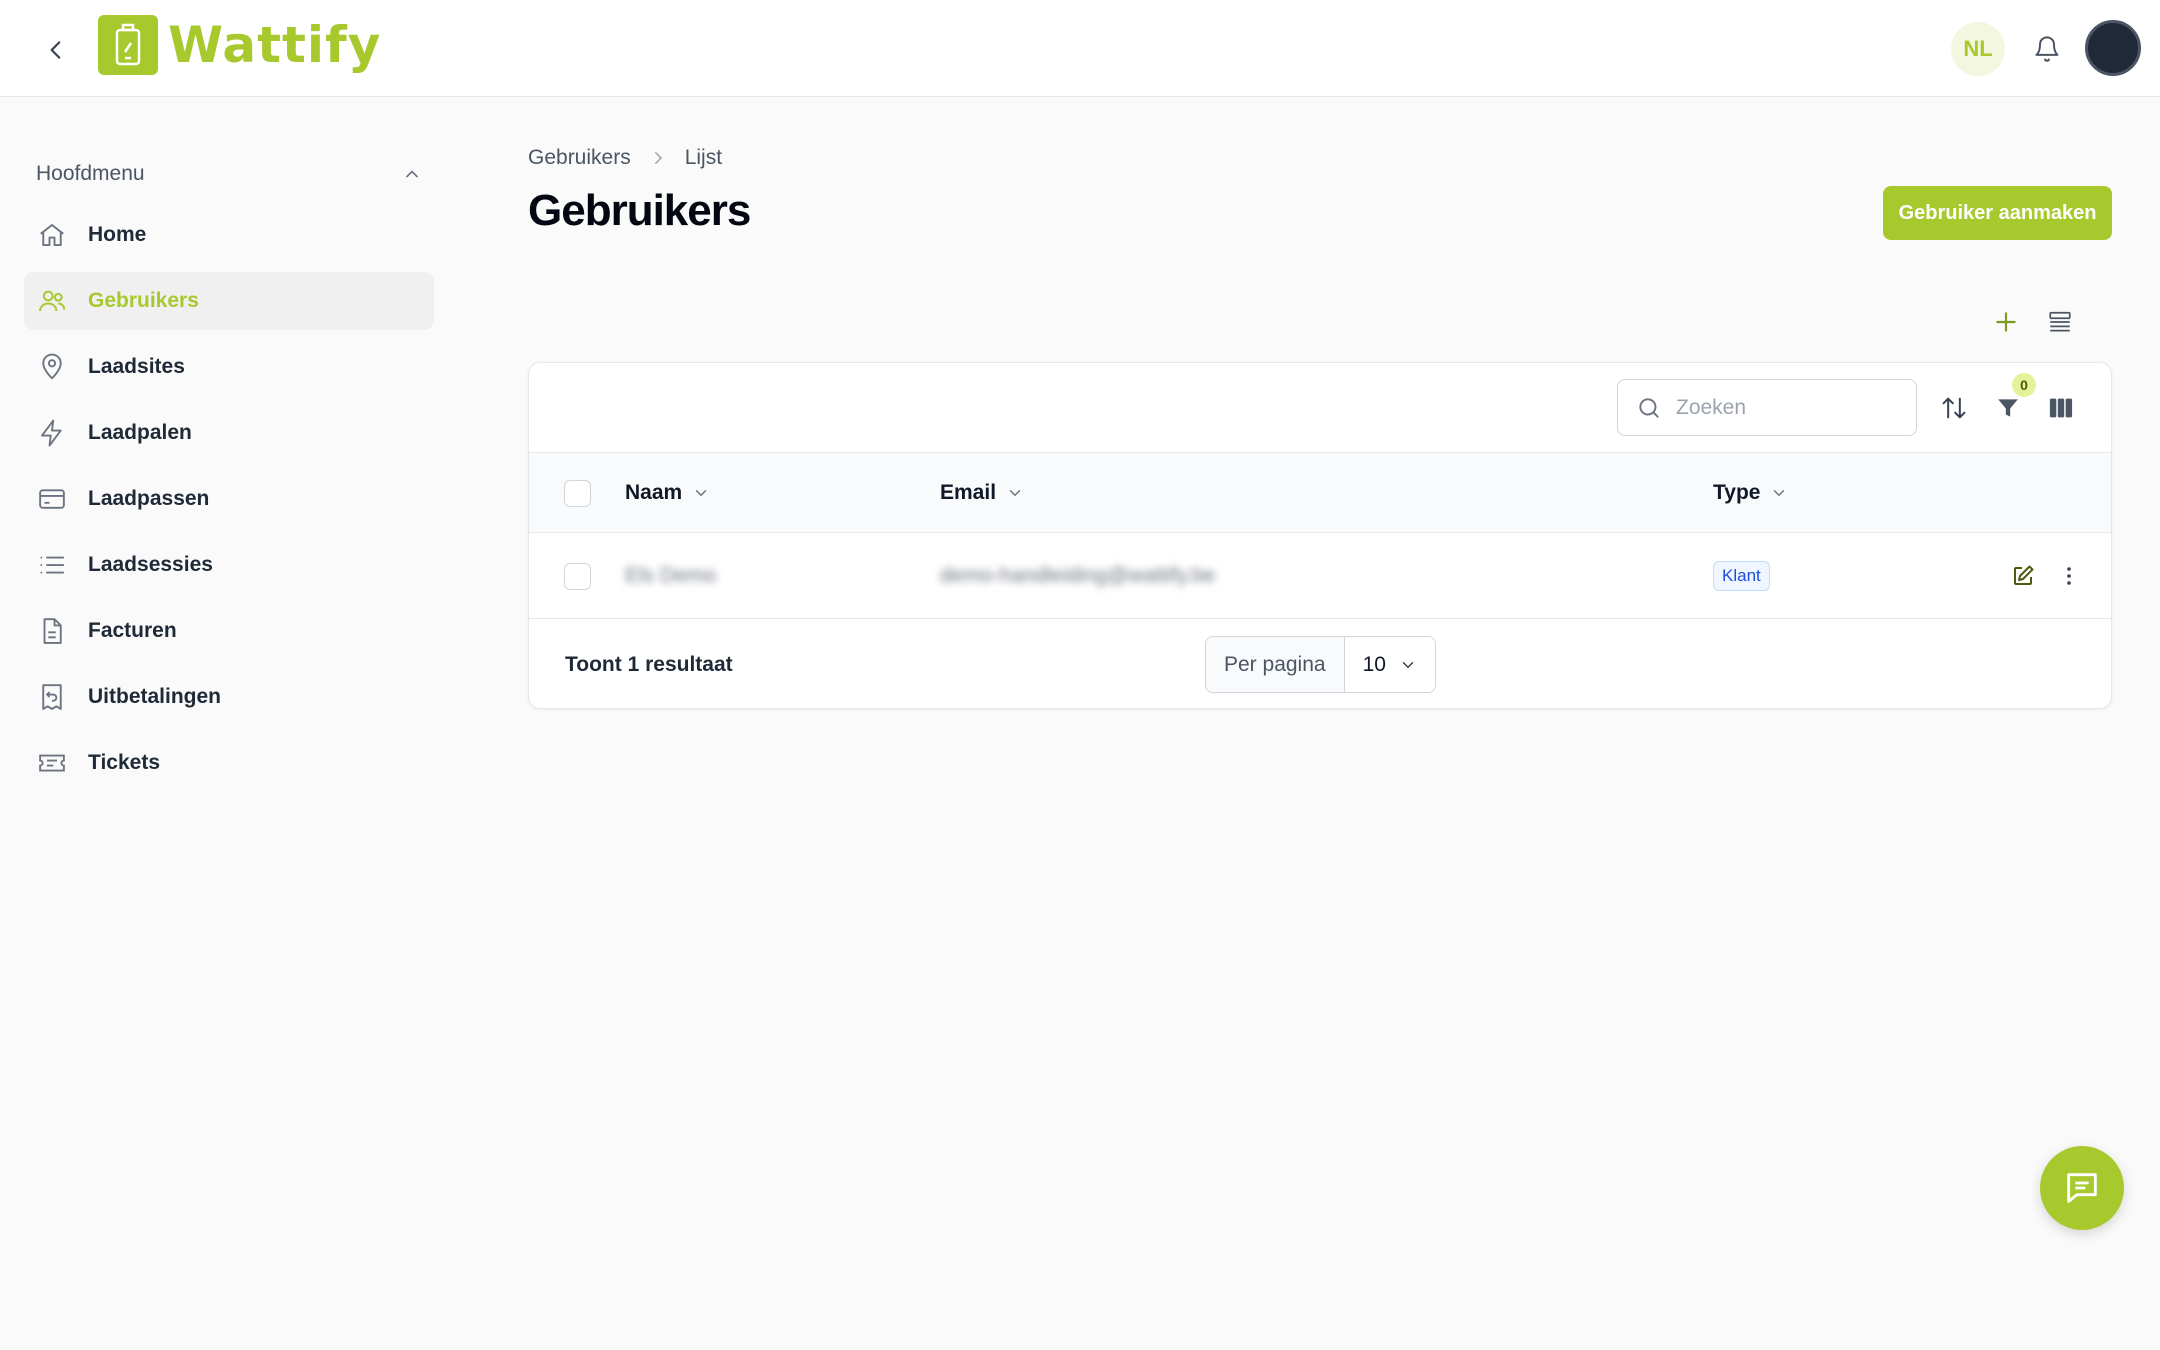 Image resolution: width=2160 pixels, height=1350 pixels. Describe the element at coordinates (2113, 48) in the screenshot. I see `user-avatar` at that location.